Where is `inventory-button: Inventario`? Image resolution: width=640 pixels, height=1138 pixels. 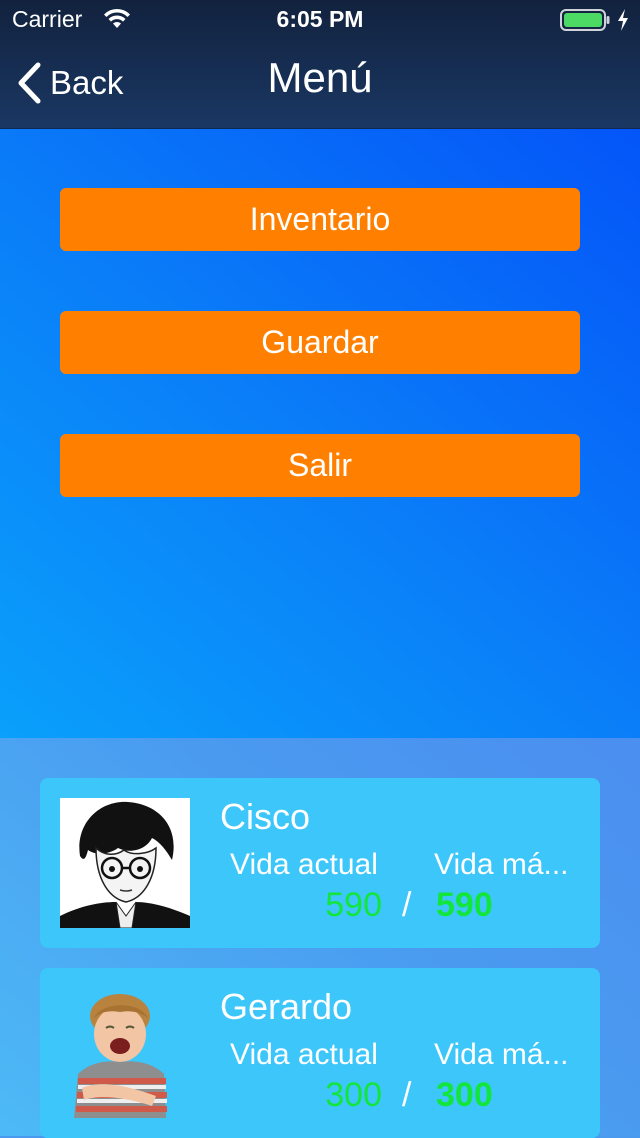
inventory-button: Inventario is located at coordinates (320, 219).